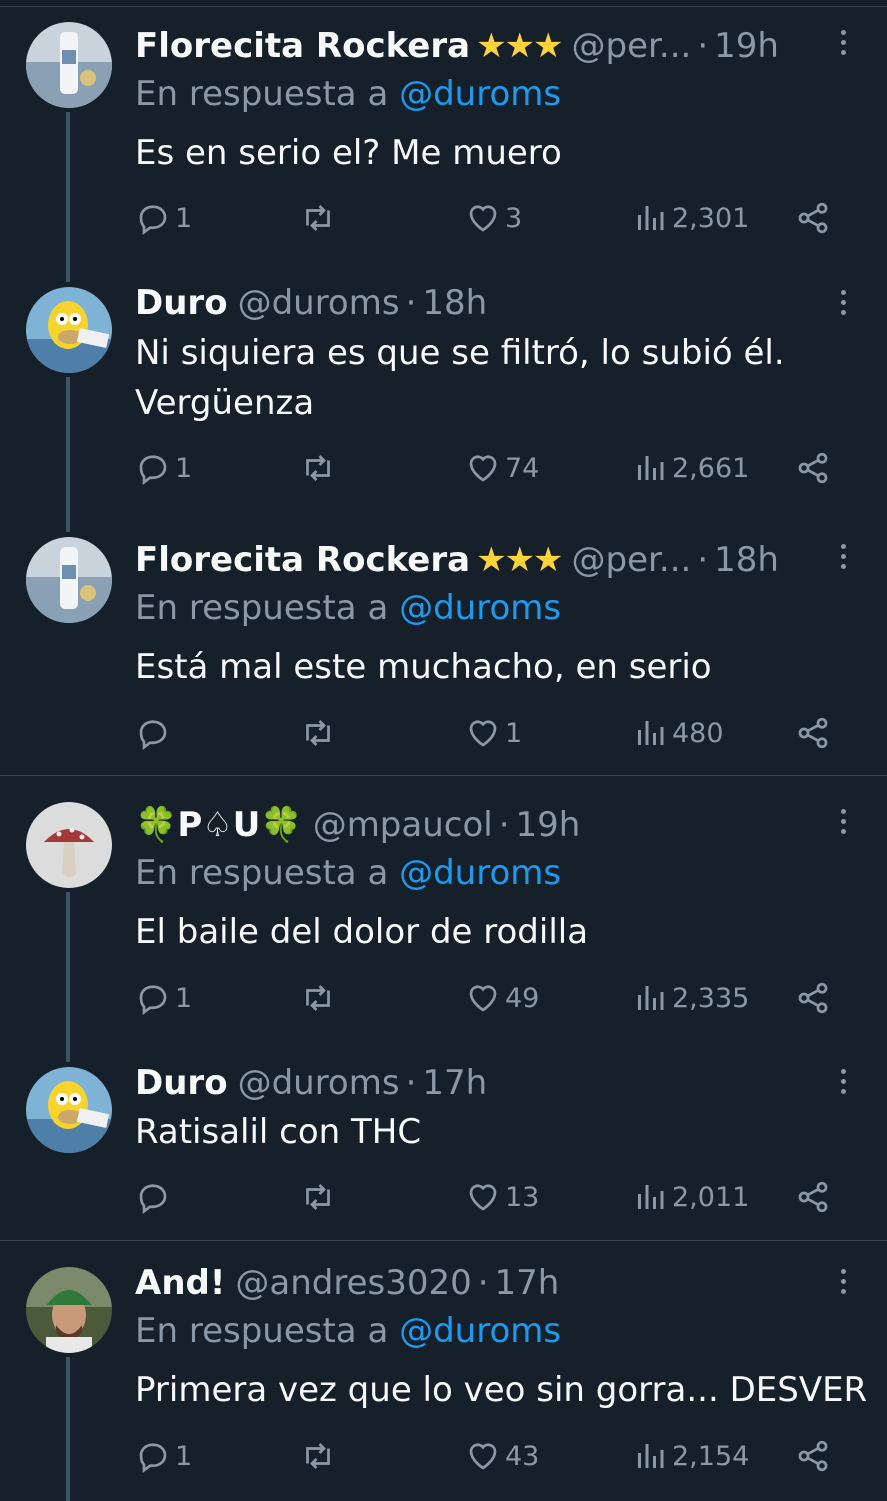 This screenshot has height=1501, width=887. Describe the element at coordinates (502, 468) in the screenshot. I see `like-button: 74` at that location.